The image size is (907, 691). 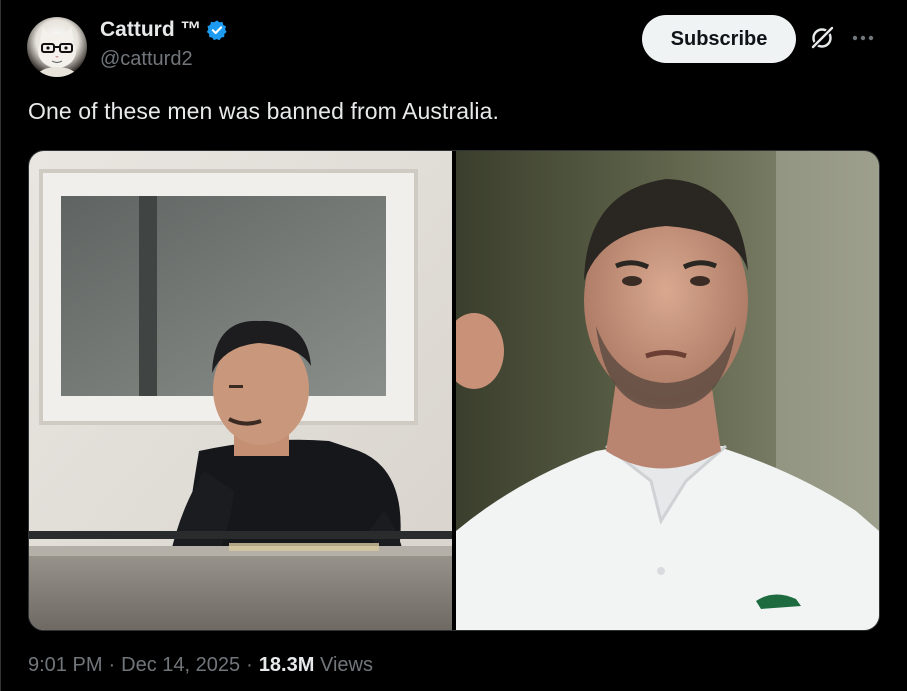 What do you see at coordinates (286, 665) in the screenshot?
I see `views-count: 18.3M` at bounding box center [286, 665].